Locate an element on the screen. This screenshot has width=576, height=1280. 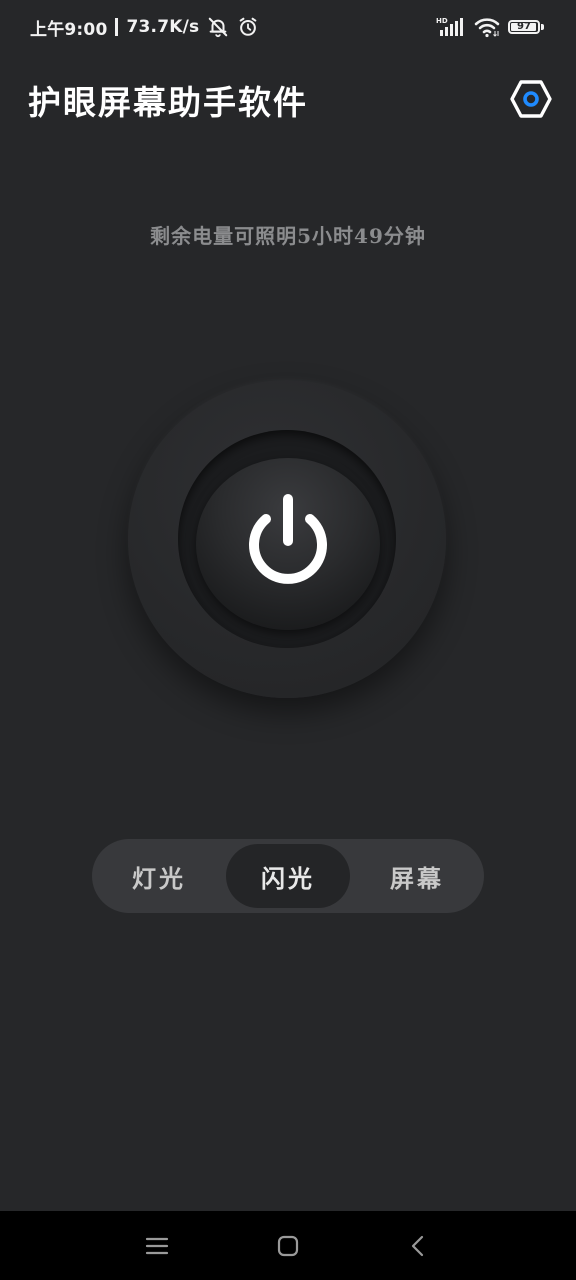
signal-icon: HD is located at coordinates (451, 27).